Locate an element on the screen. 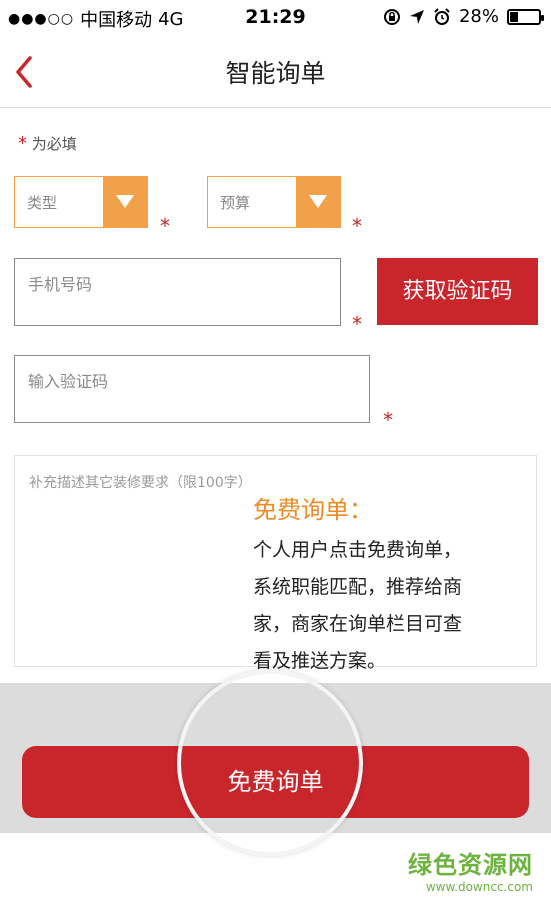  nav-bar: 智能询单 is located at coordinates (275, 71).